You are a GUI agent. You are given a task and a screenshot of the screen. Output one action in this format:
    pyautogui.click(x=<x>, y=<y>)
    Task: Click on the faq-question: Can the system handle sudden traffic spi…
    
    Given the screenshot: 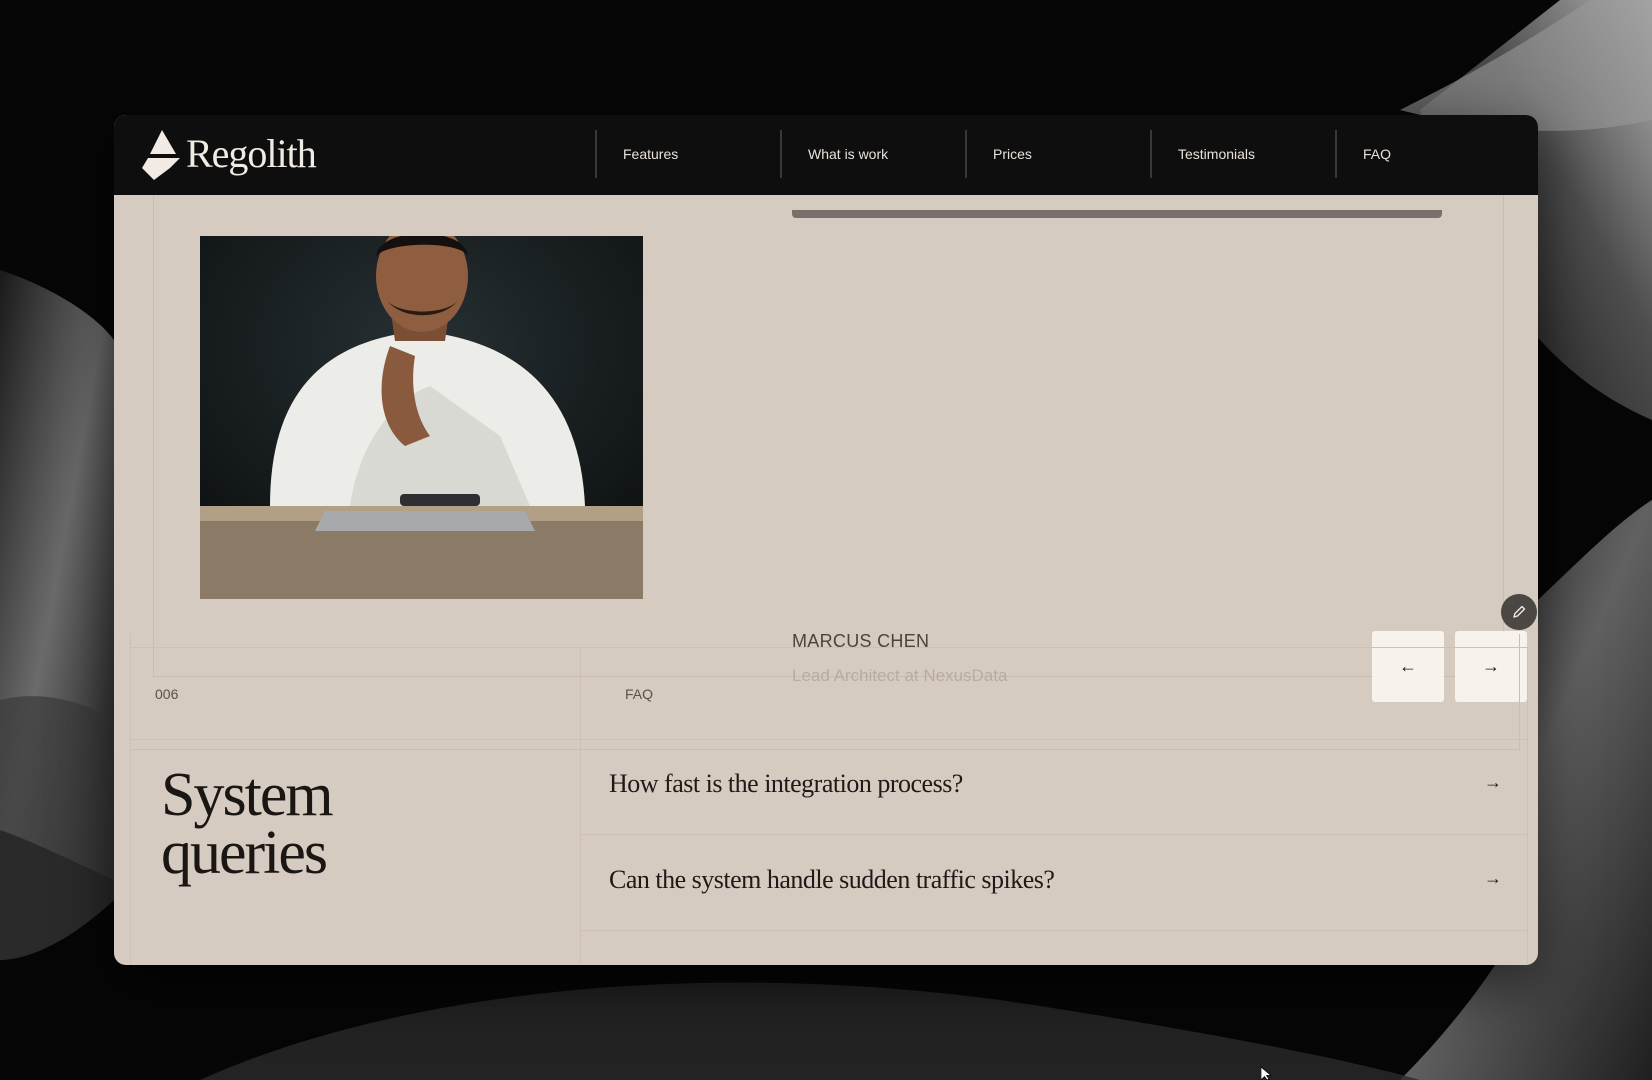 What is the action you would take?
    pyautogui.click(x=832, y=879)
    